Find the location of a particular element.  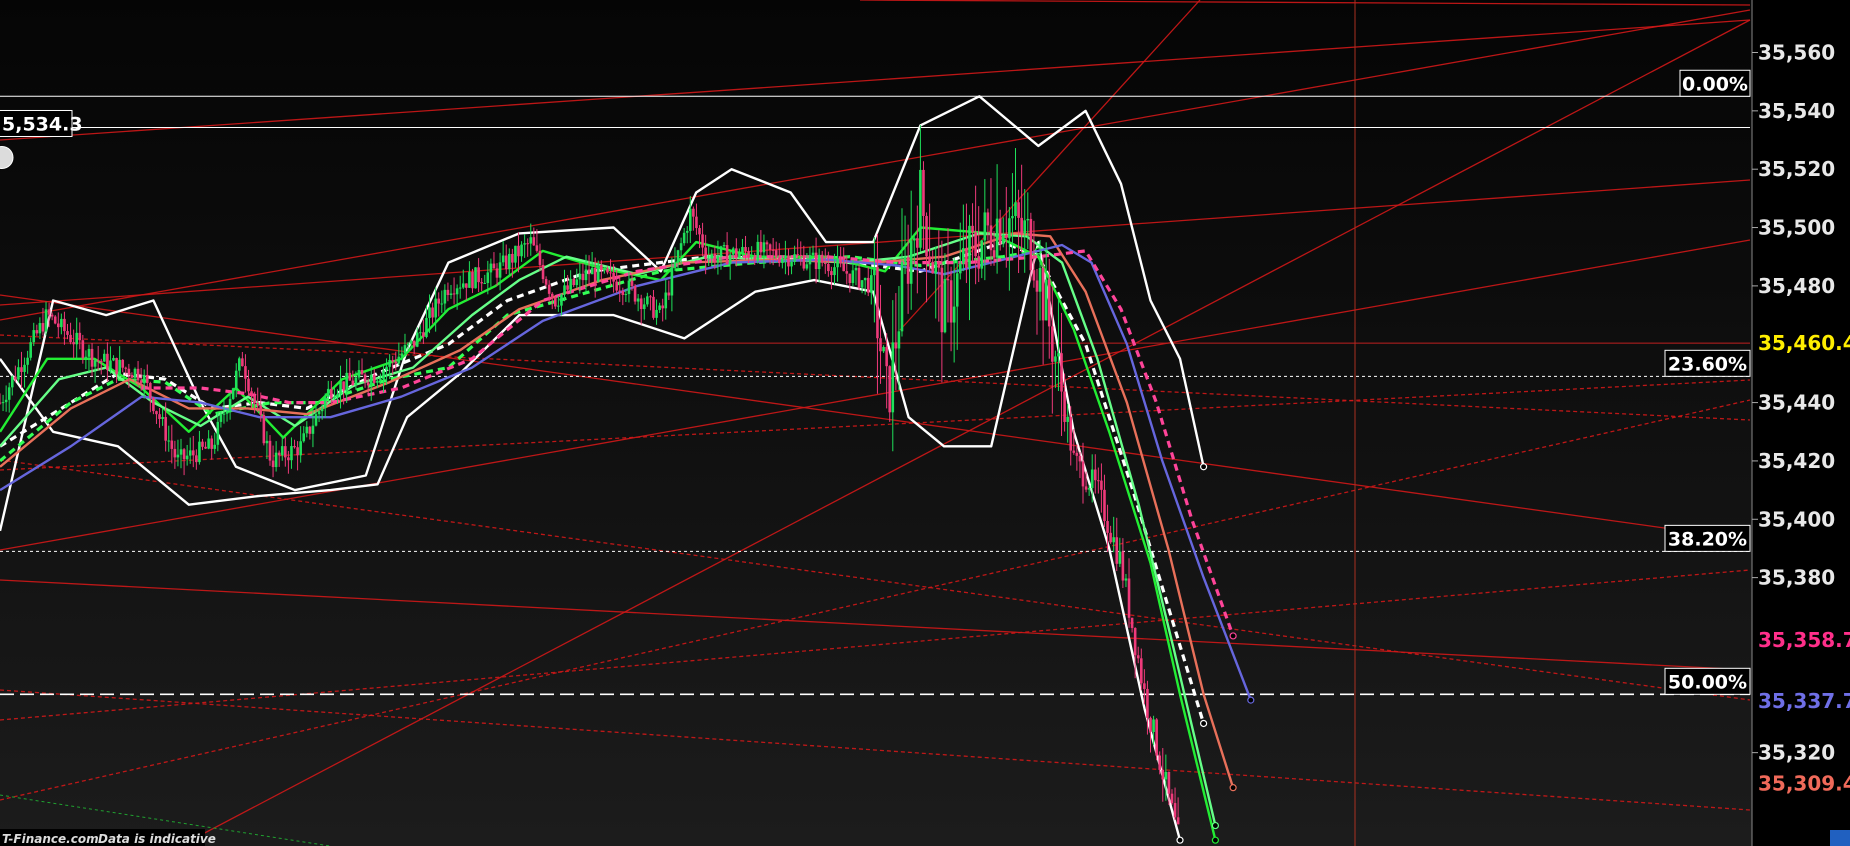

scroll-corner is located at coordinates (1840, 838).